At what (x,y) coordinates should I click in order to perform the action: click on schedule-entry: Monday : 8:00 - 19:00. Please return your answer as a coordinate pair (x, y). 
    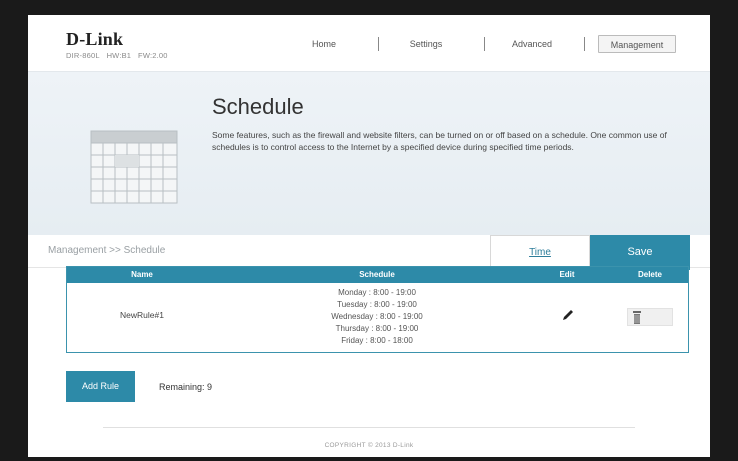
    Looking at the image, I should click on (377, 292).